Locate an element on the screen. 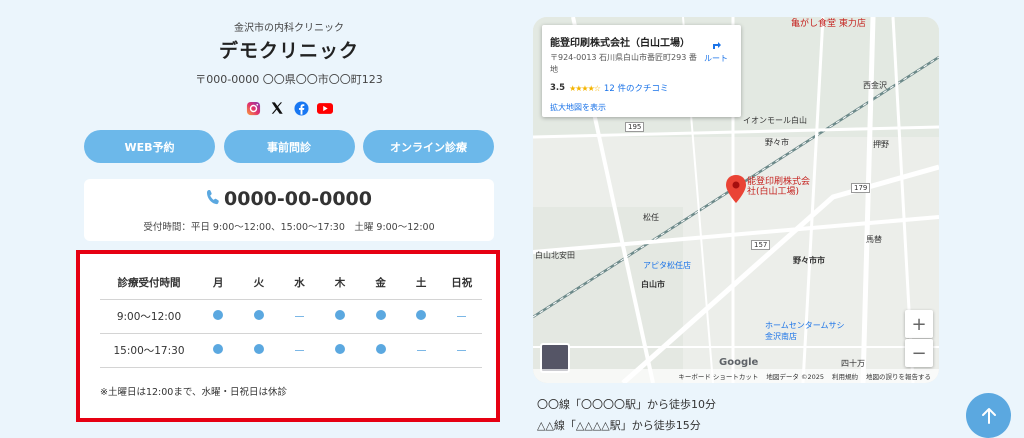 This screenshot has width=1024, height=438. reviews-link: 12 件のクチコミ is located at coordinates (636, 88).